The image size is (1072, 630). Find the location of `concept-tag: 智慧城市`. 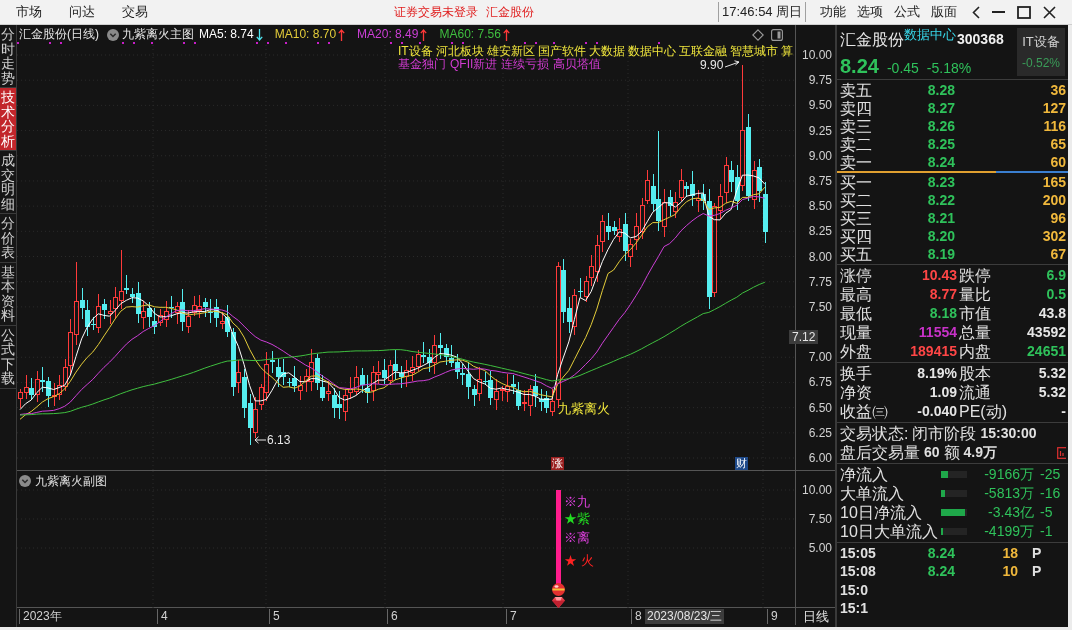

concept-tag: 智慧城市 is located at coordinates (753, 51).